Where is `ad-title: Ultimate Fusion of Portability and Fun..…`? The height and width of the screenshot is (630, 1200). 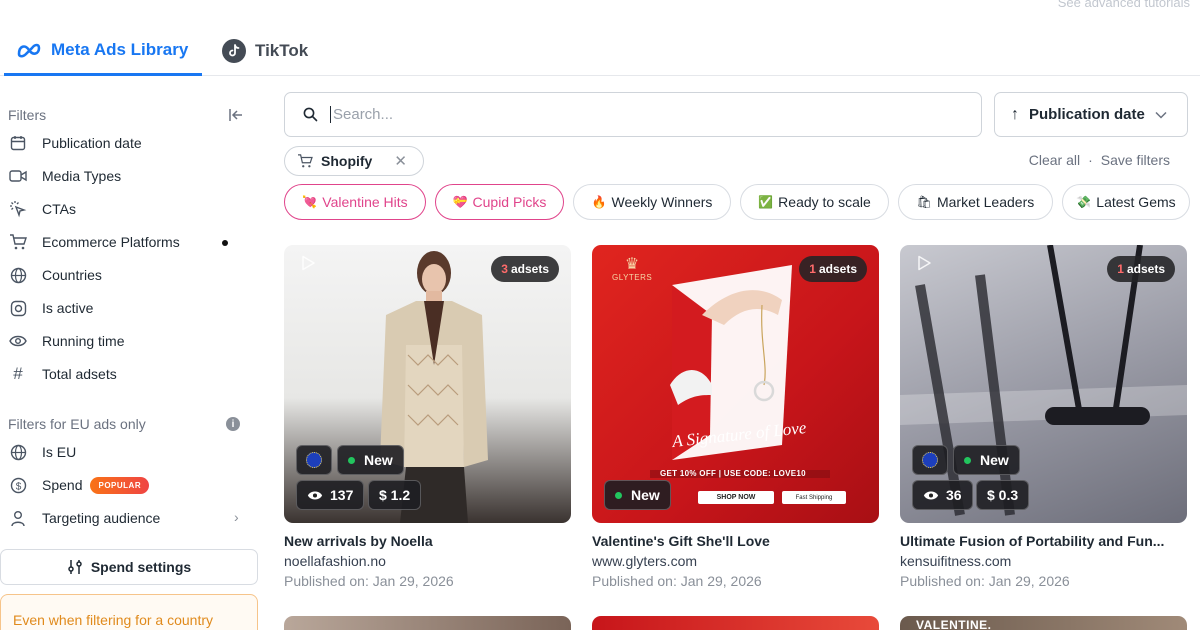
ad-title: Ultimate Fusion of Portability and Fun..… is located at coordinates (1043, 541).